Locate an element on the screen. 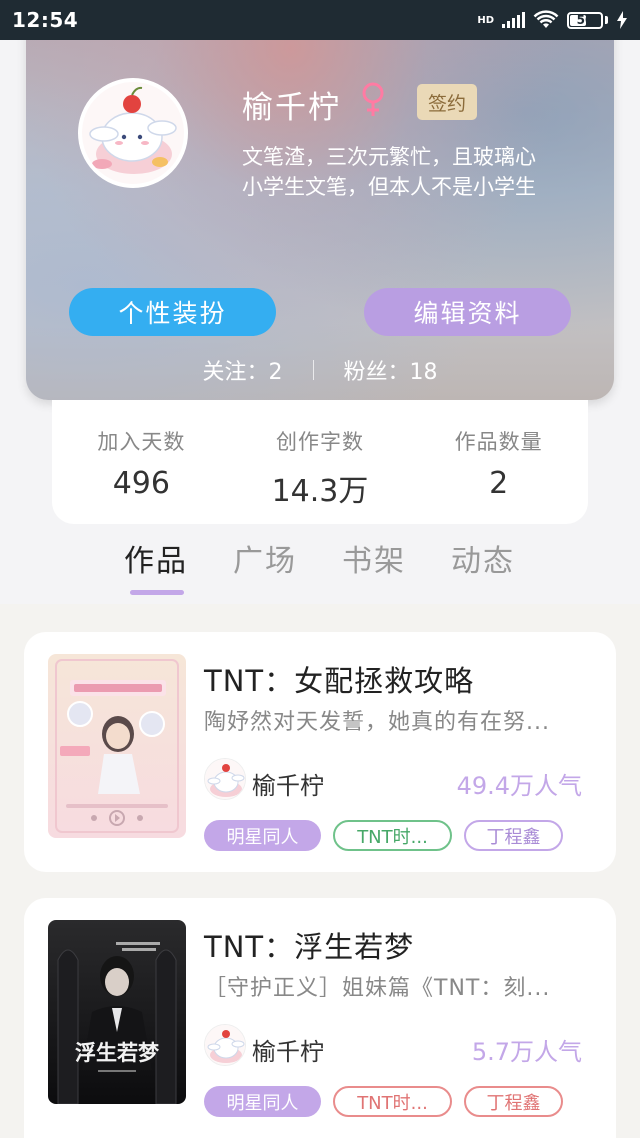  popularity-count: 5.7万人气 is located at coordinates (526, 1052).